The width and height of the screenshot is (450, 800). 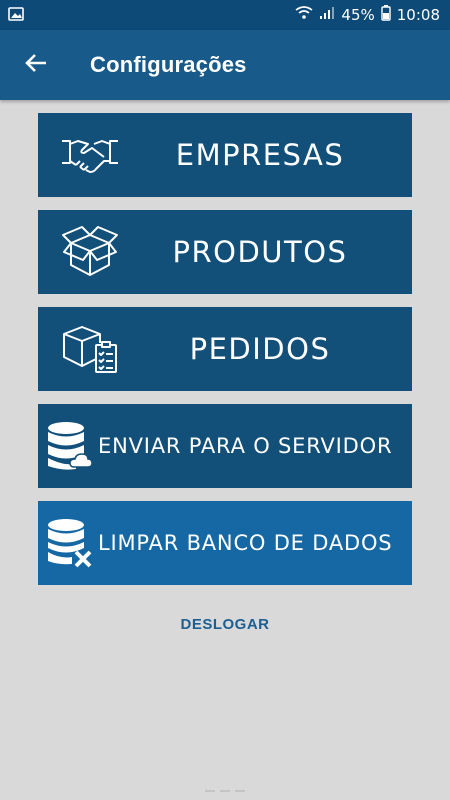 I want to click on menu-label-limpar: LIMPAR BANCO DE DADOS, so click(x=245, y=543).